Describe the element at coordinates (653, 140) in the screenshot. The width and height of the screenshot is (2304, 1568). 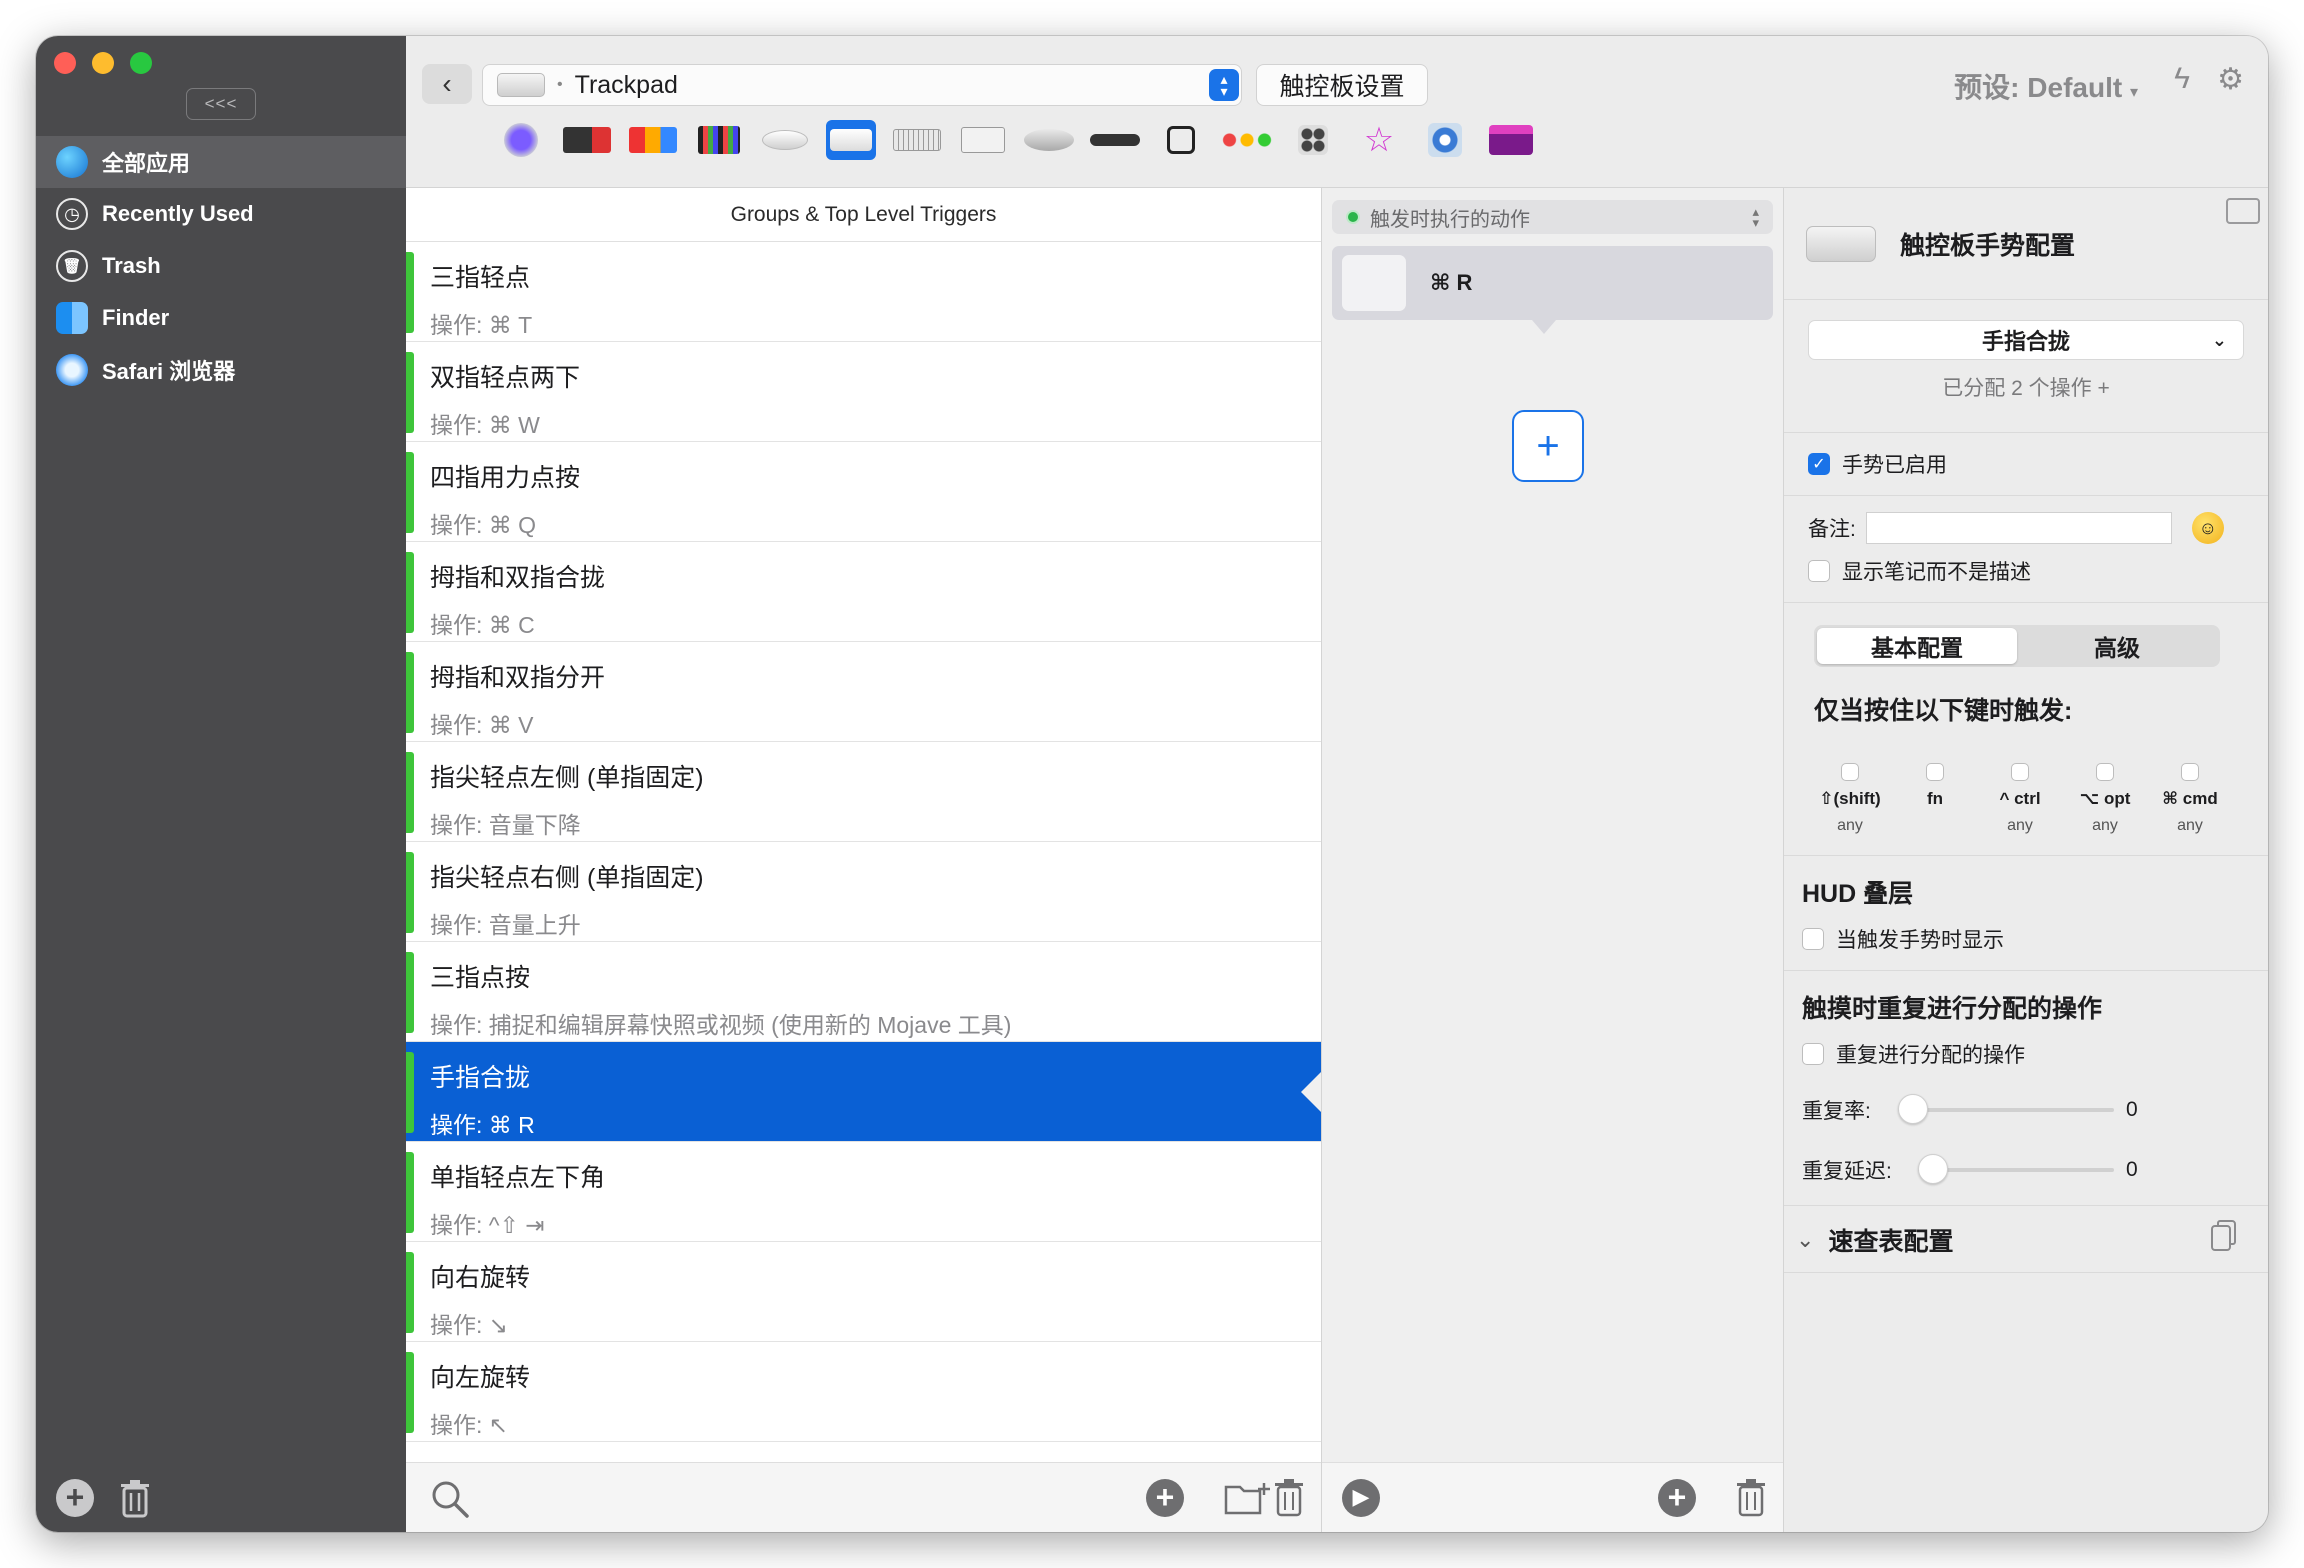
I see `stream-deck-icon` at that location.